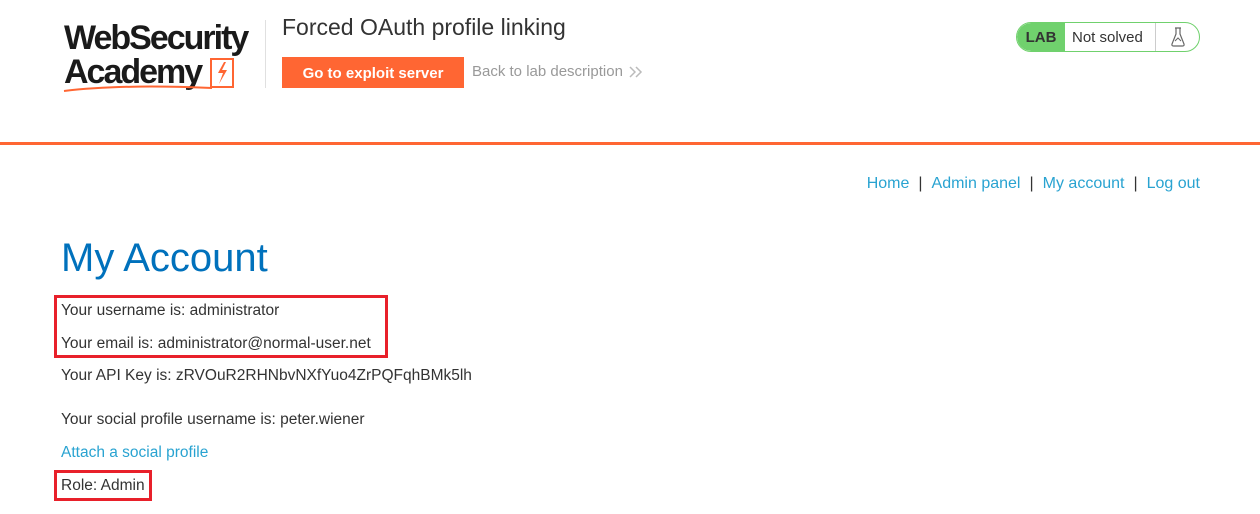 The image size is (1260, 514). I want to click on nav-my-account-link: My account, so click(1084, 183).